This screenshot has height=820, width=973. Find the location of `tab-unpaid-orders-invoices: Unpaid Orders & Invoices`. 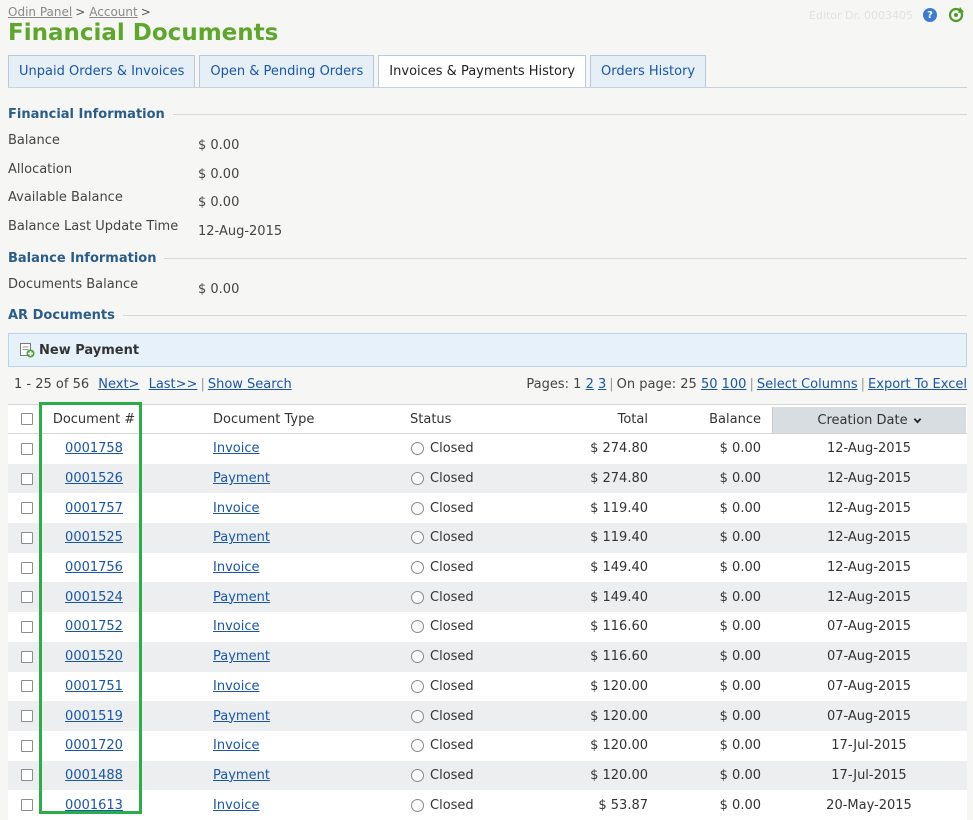

tab-unpaid-orders-invoices: Unpaid Orders & Invoices is located at coordinates (102, 71).